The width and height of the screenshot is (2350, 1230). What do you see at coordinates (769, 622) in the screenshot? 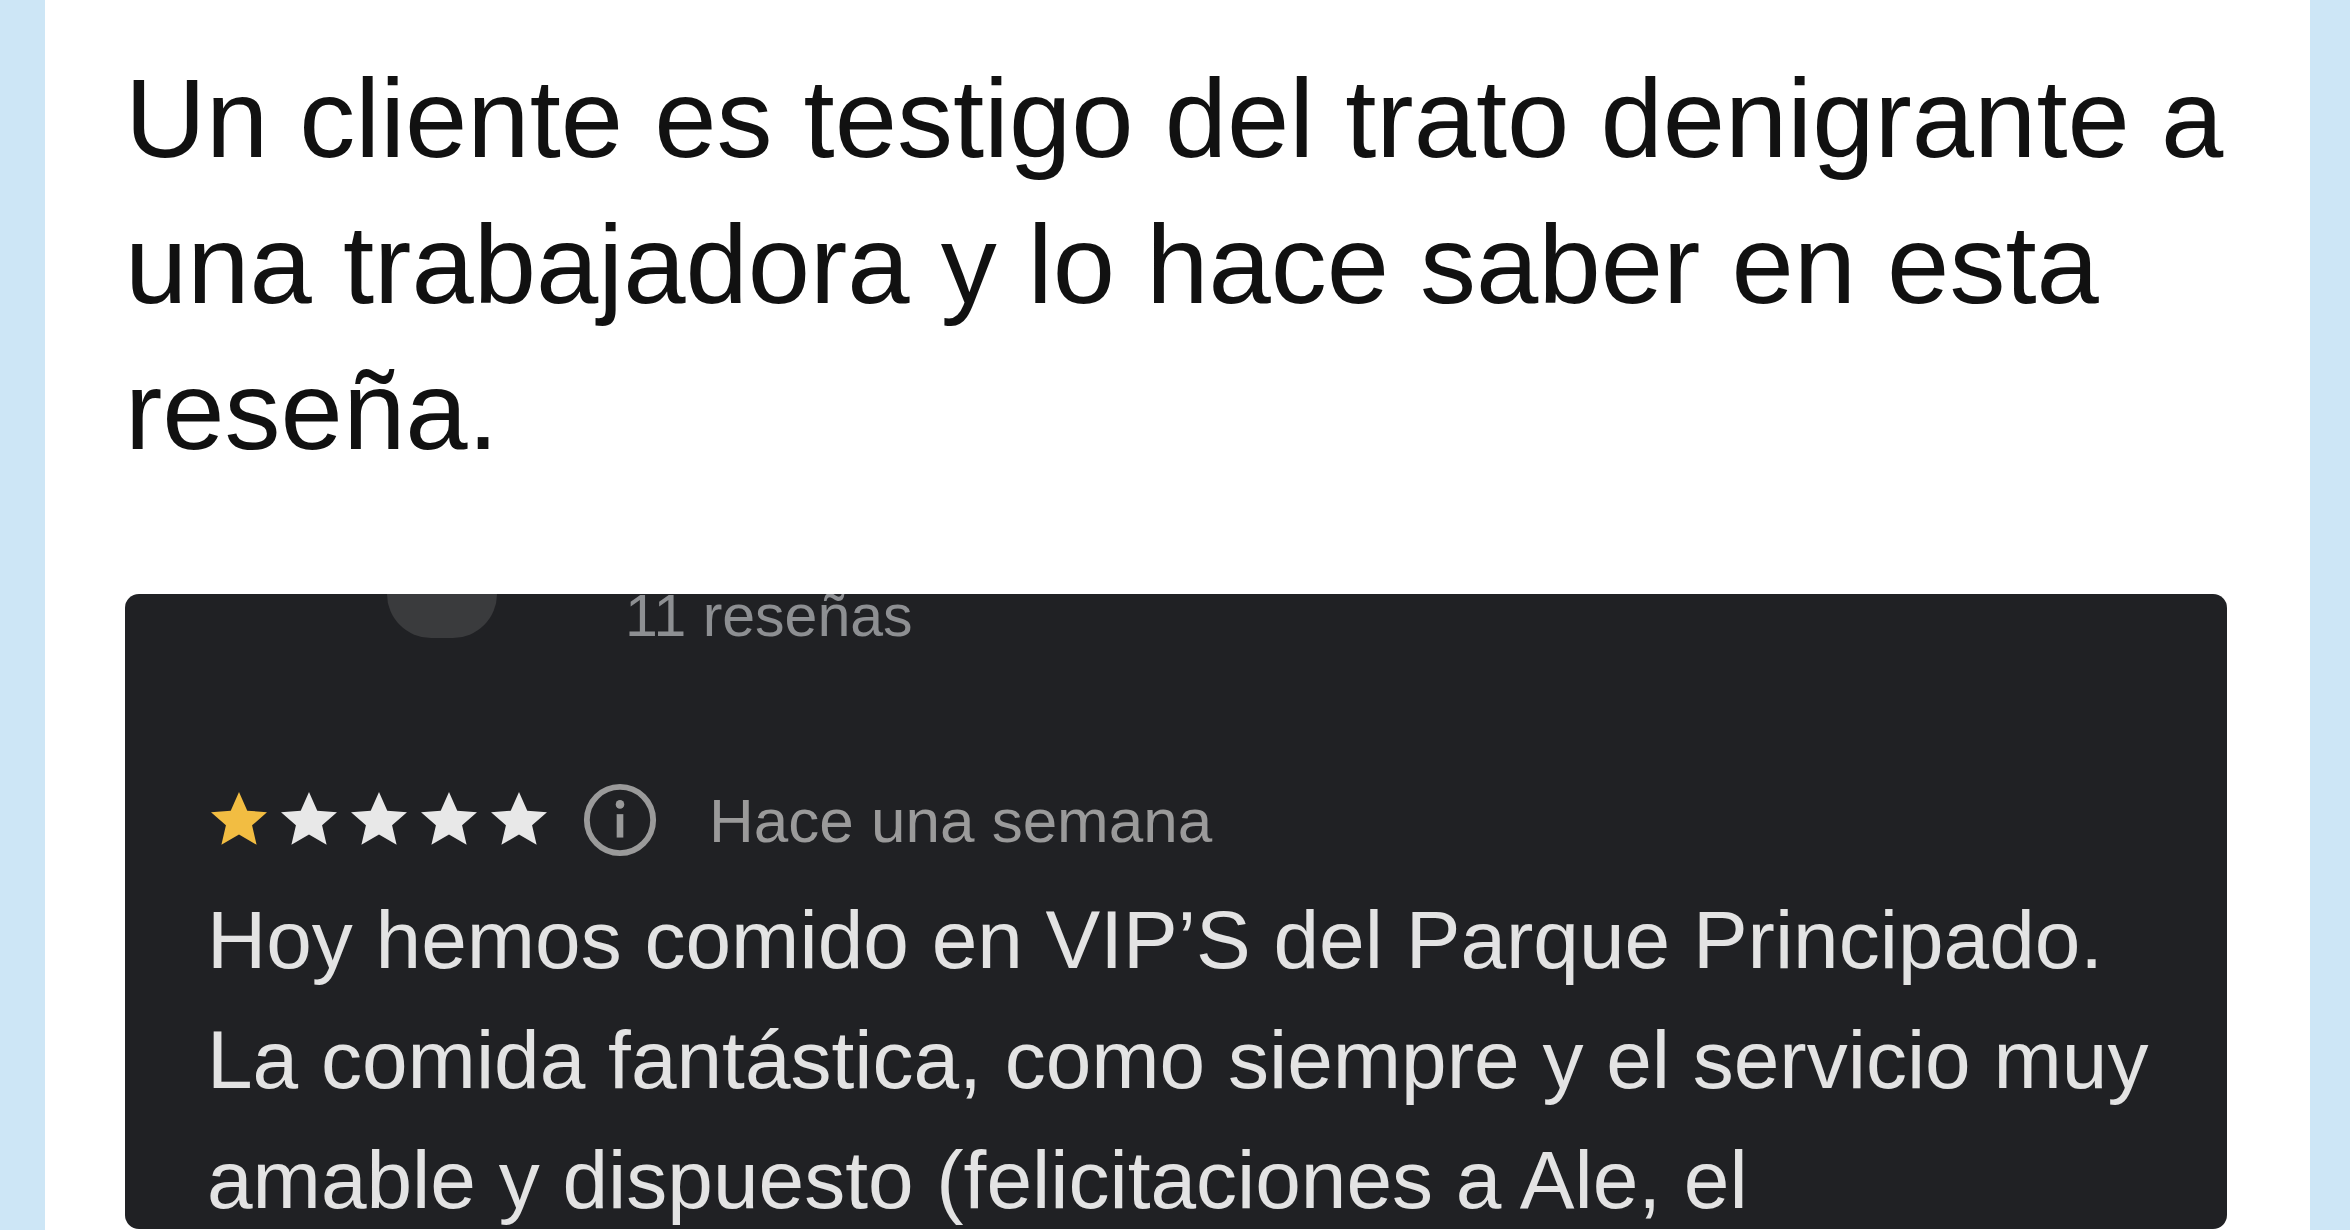
I see `review-count: 11 reseñas` at bounding box center [769, 622].